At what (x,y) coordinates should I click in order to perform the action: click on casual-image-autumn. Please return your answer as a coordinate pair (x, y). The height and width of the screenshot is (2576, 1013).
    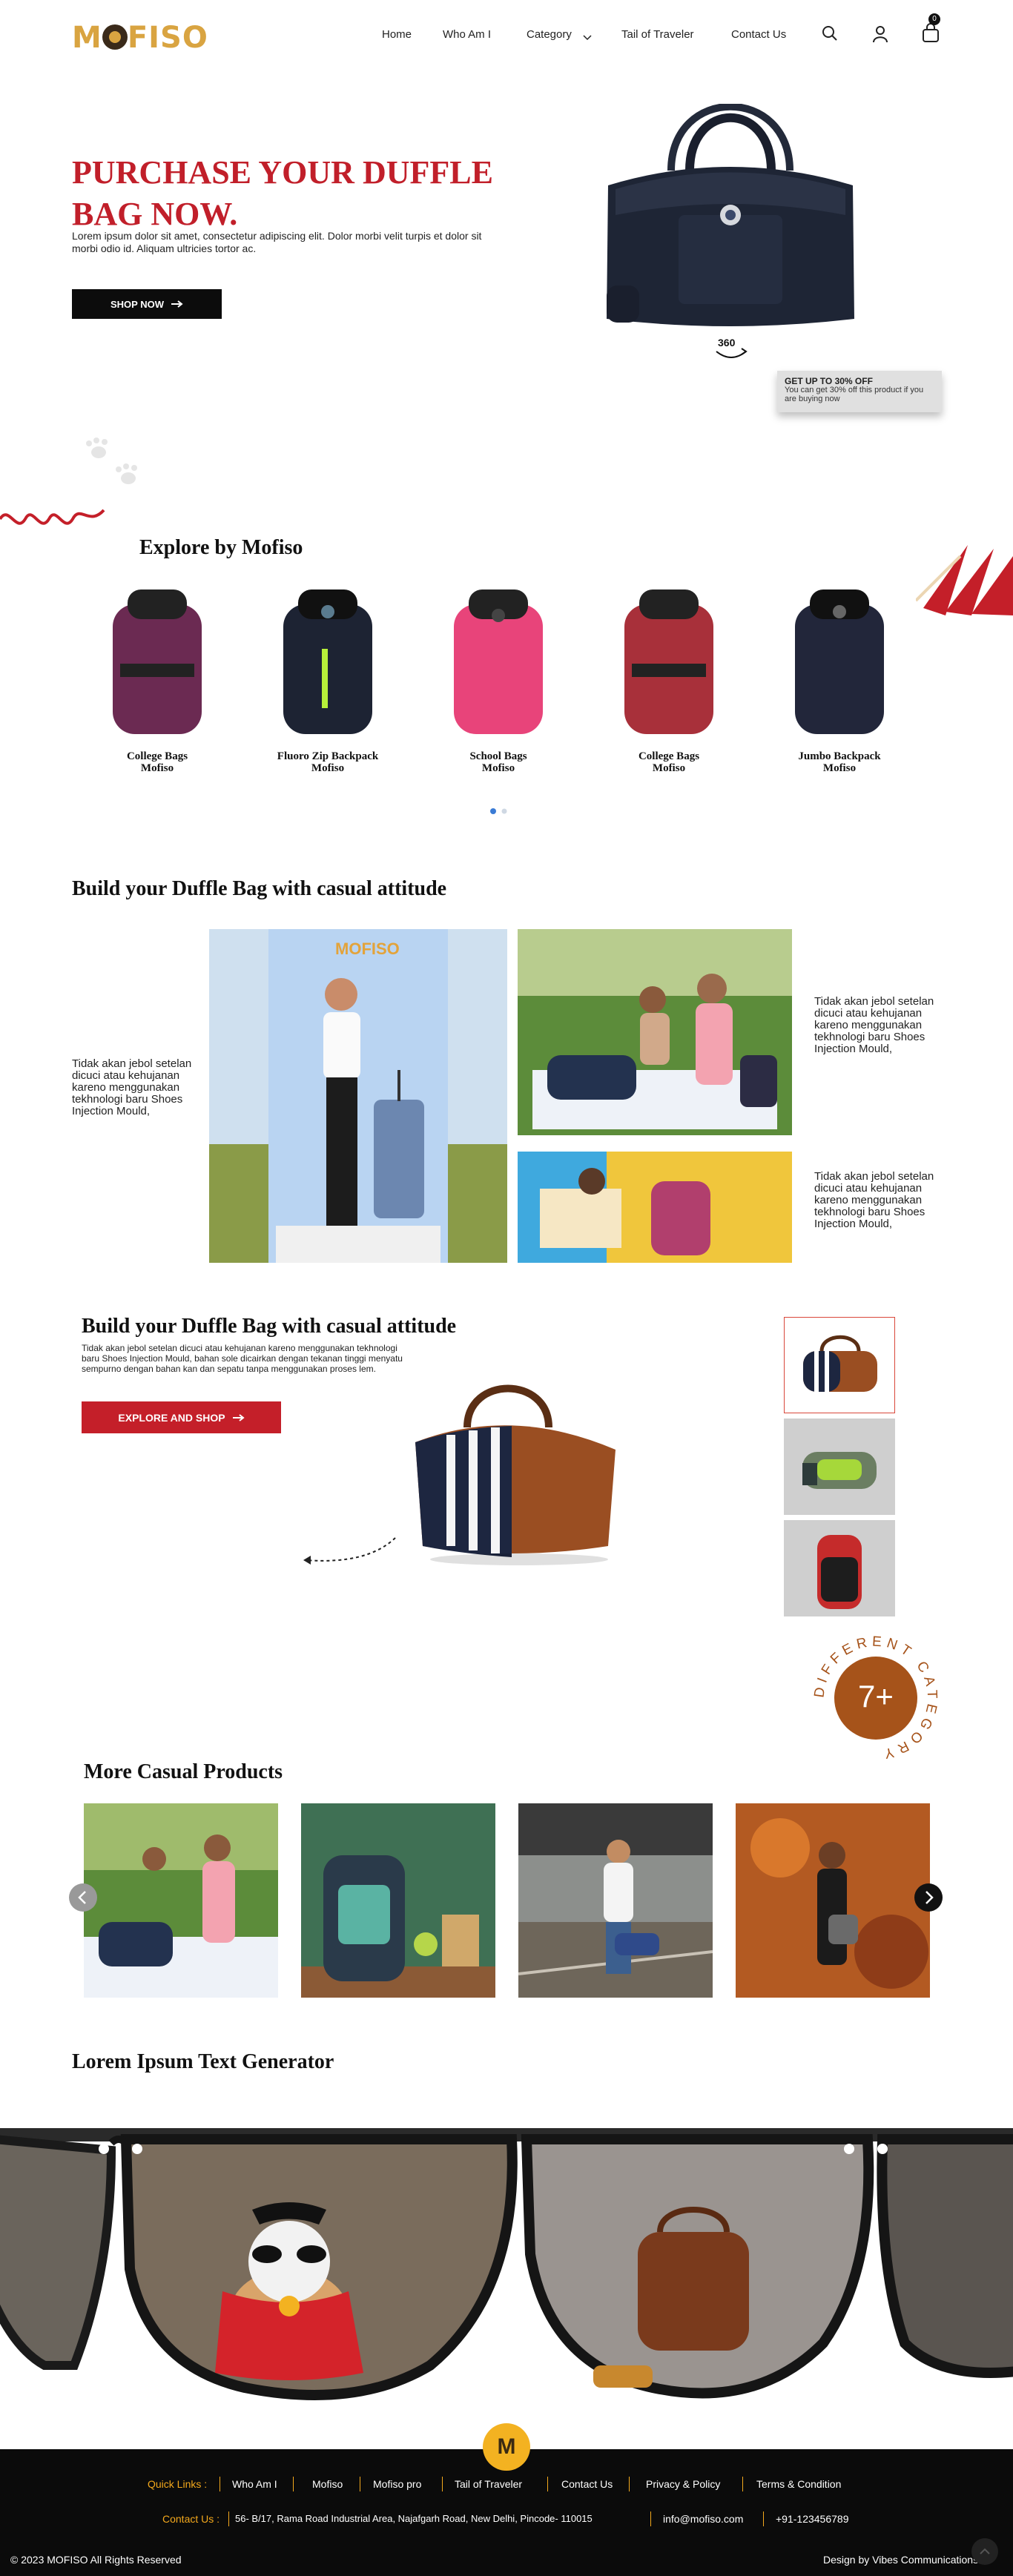
    Looking at the image, I should click on (833, 1900).